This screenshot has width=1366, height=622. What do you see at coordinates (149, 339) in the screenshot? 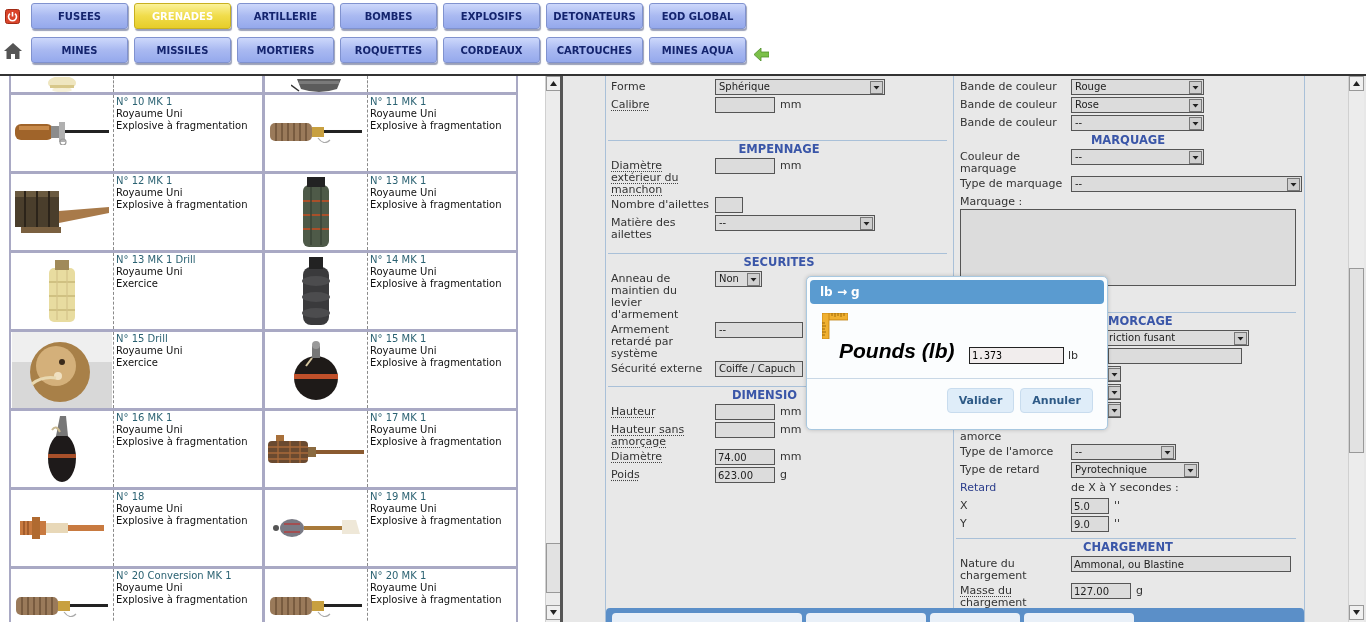
I see `item-link: N° 15 Drill` at bounding box center [149, 339].